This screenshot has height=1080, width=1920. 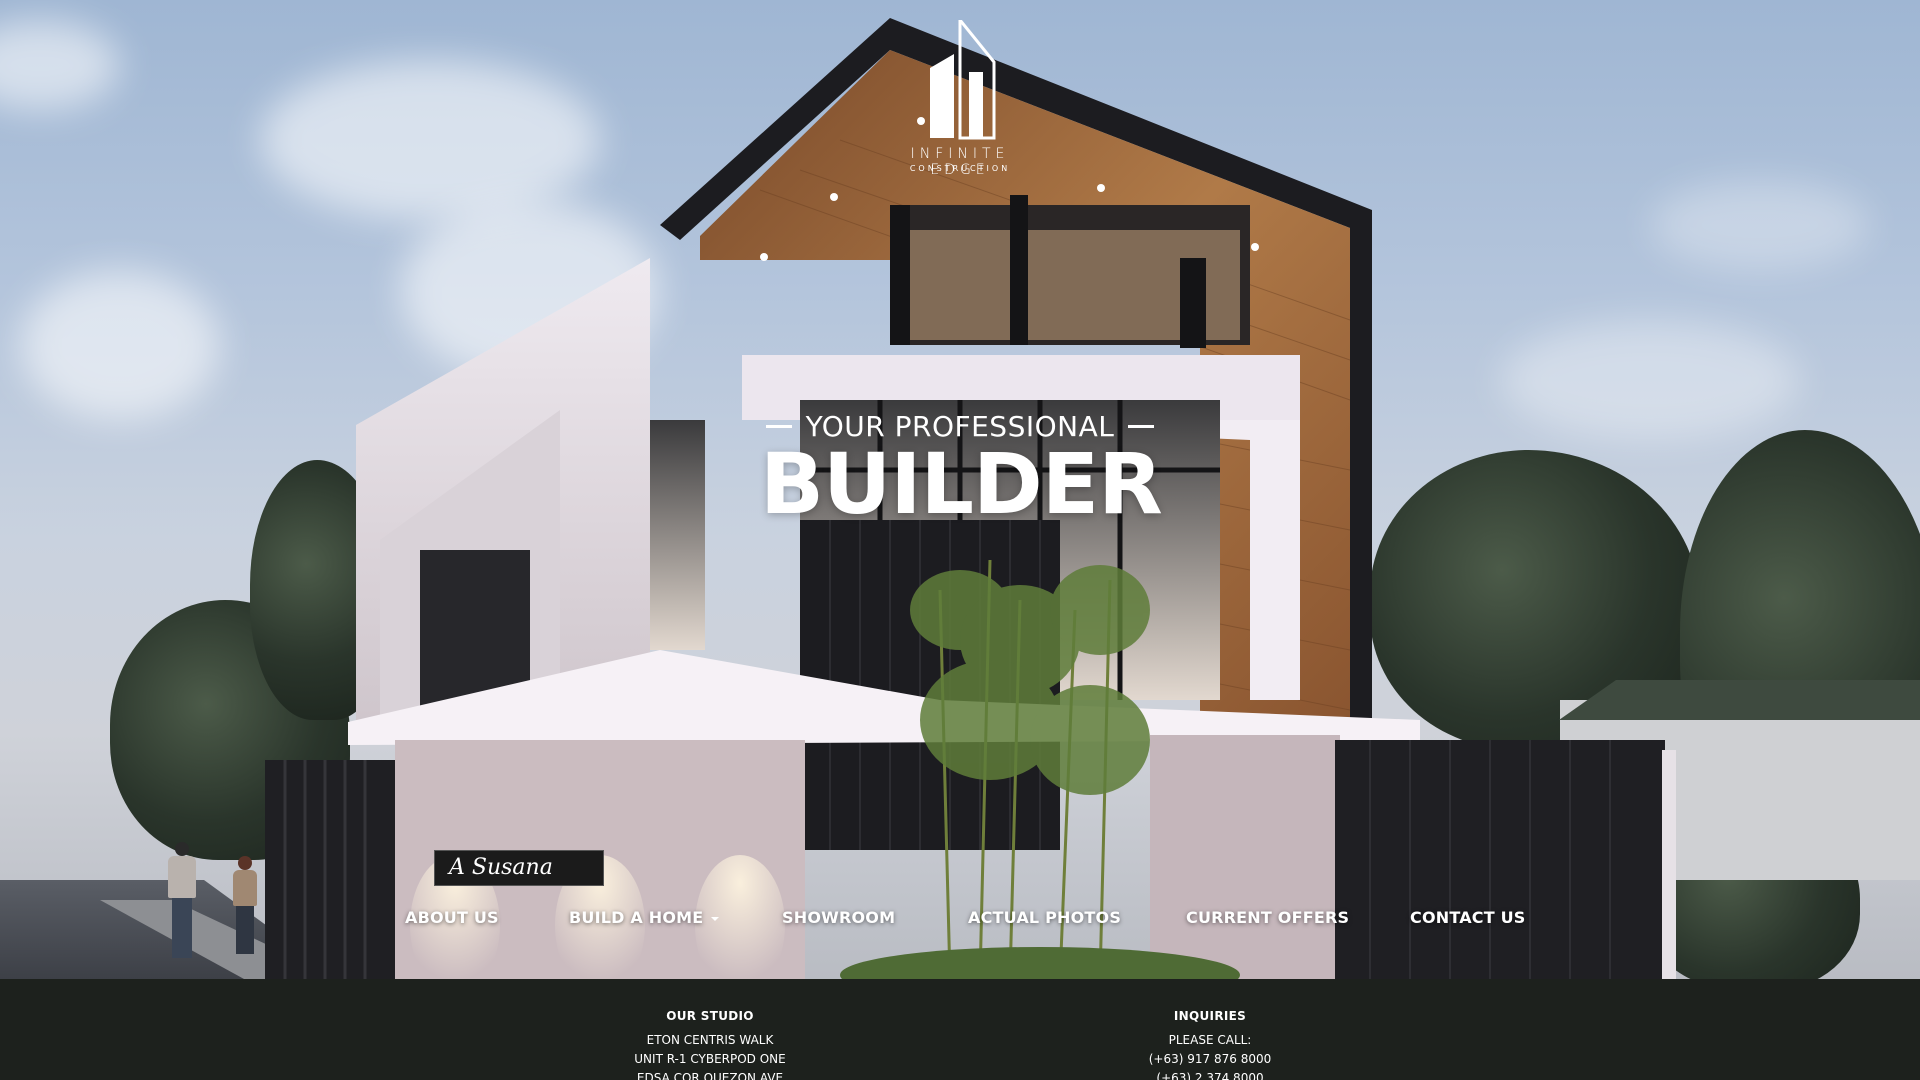 I want to click on nav-current-offers: CURRENT OFFERS, so click(x=1267, y=917).